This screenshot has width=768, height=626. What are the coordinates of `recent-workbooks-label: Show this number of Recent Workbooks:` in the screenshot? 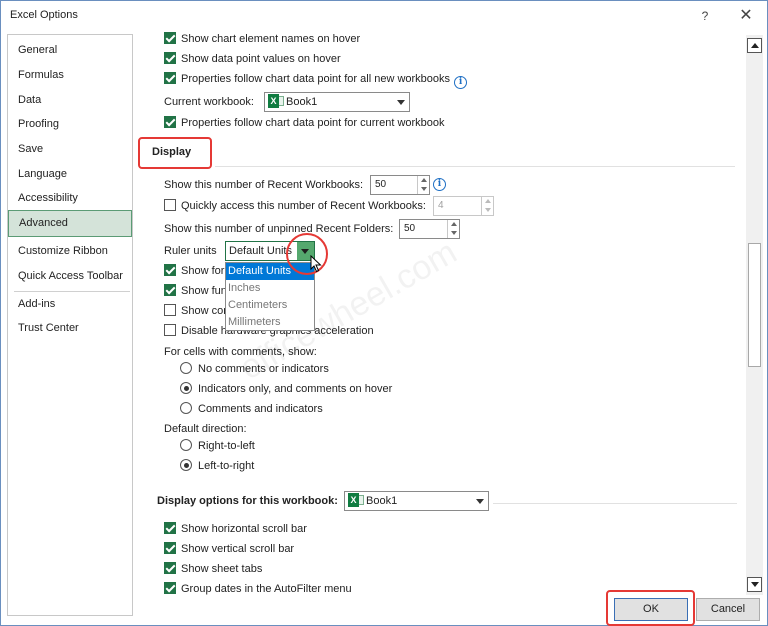 It's located at (264, 185).